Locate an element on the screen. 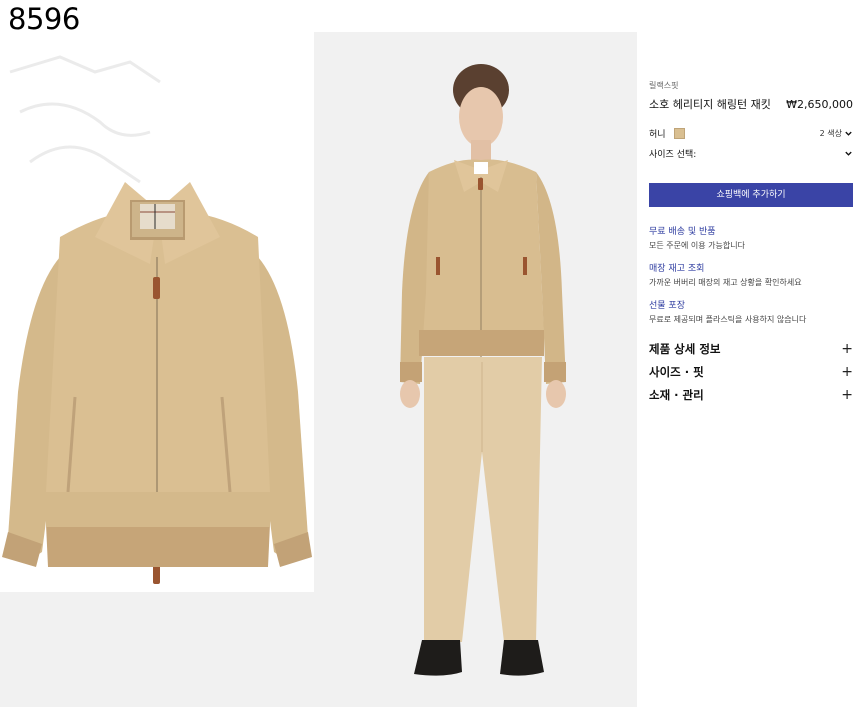 The image size is (860, 707). size-select-label: 사이즈 선택: is located at coordinates (673, 155).